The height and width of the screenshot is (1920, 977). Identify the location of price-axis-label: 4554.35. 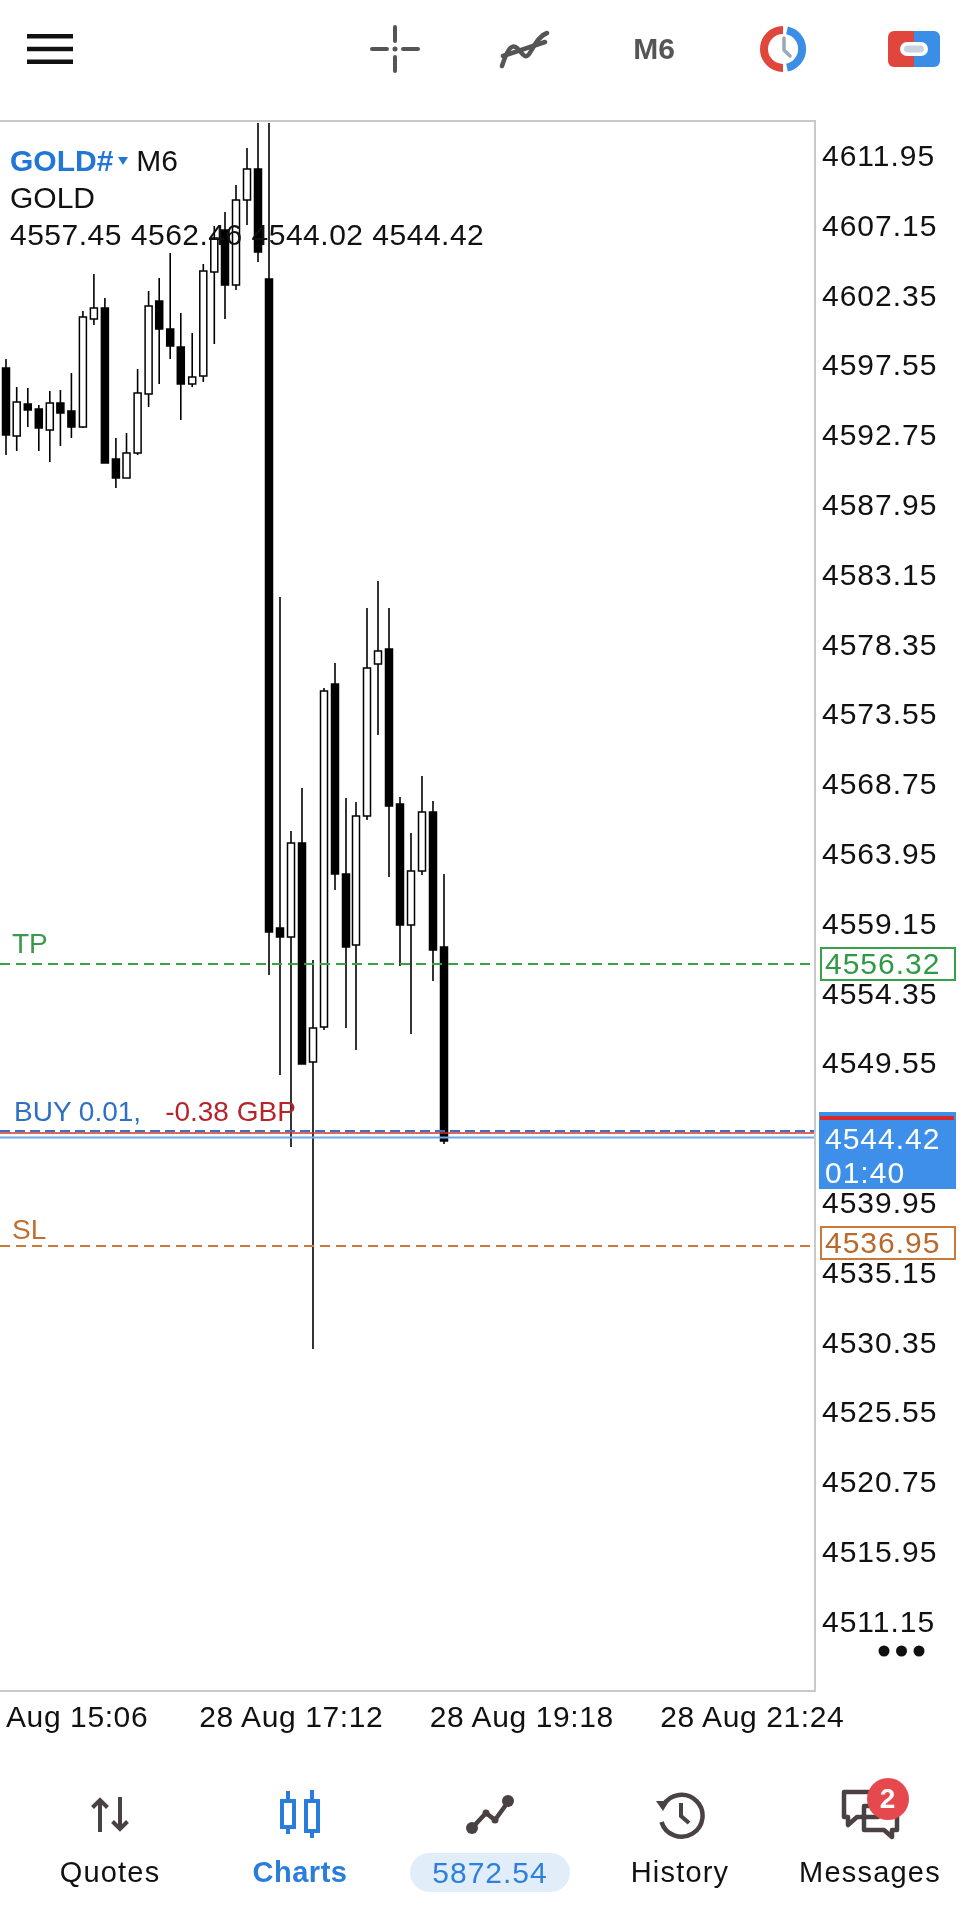
(880, 993).